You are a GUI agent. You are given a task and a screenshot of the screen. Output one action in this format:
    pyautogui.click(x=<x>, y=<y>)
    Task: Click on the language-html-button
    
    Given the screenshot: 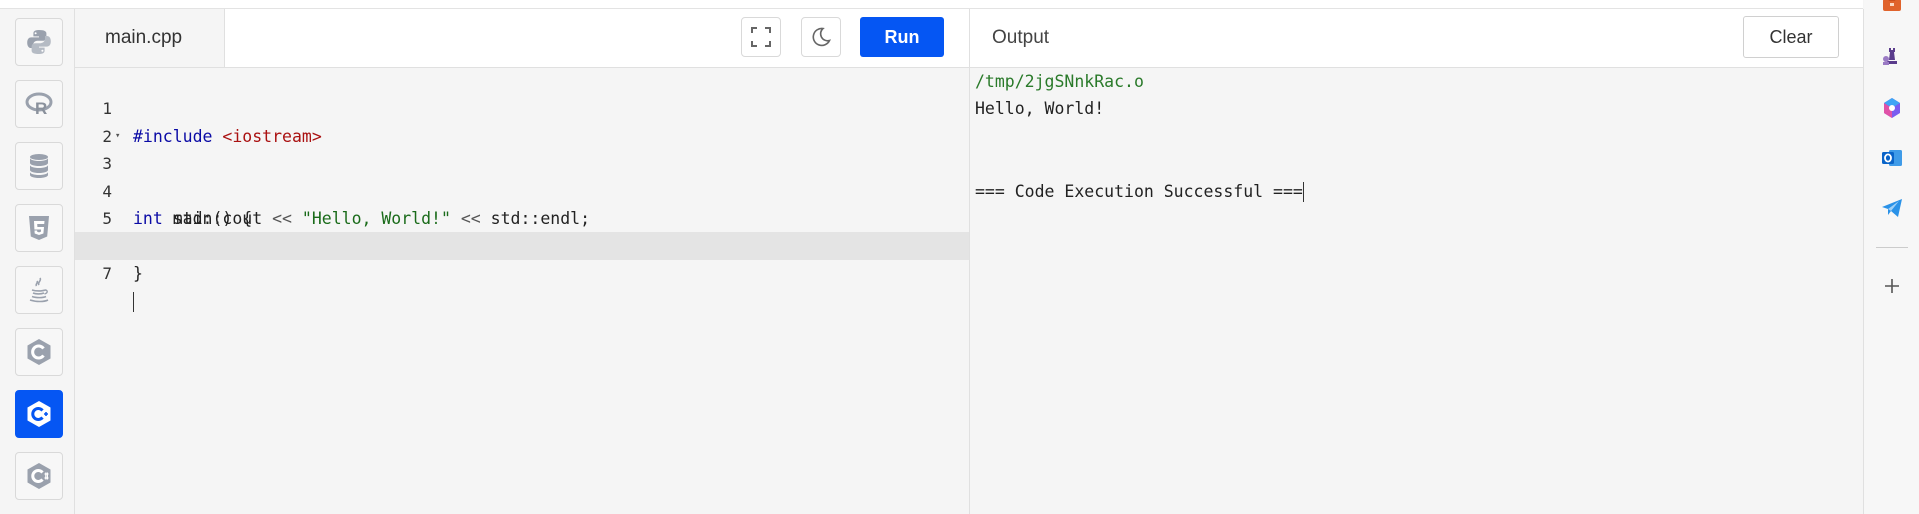 What is the action you would take?
    pyautogui.click(x=39, y=228)
    